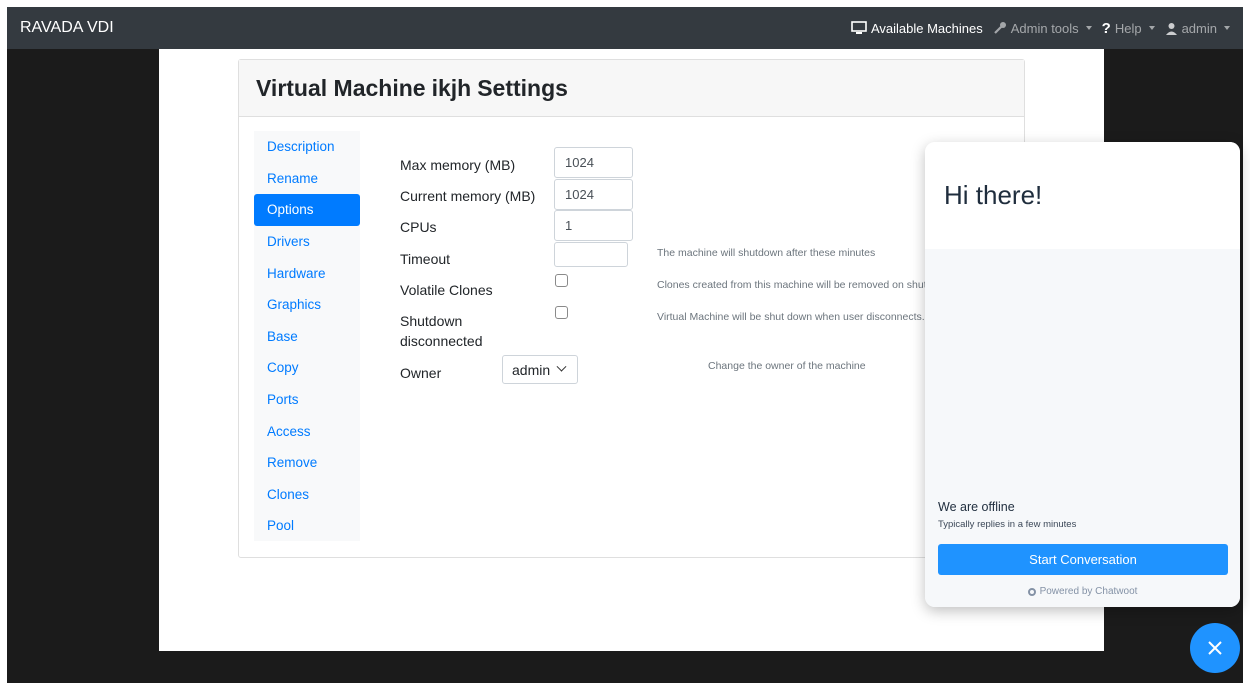  Describe the element at coordinates (307, 400) in the screenshot. I see `sidebar-item-ports: Ports` at that location.